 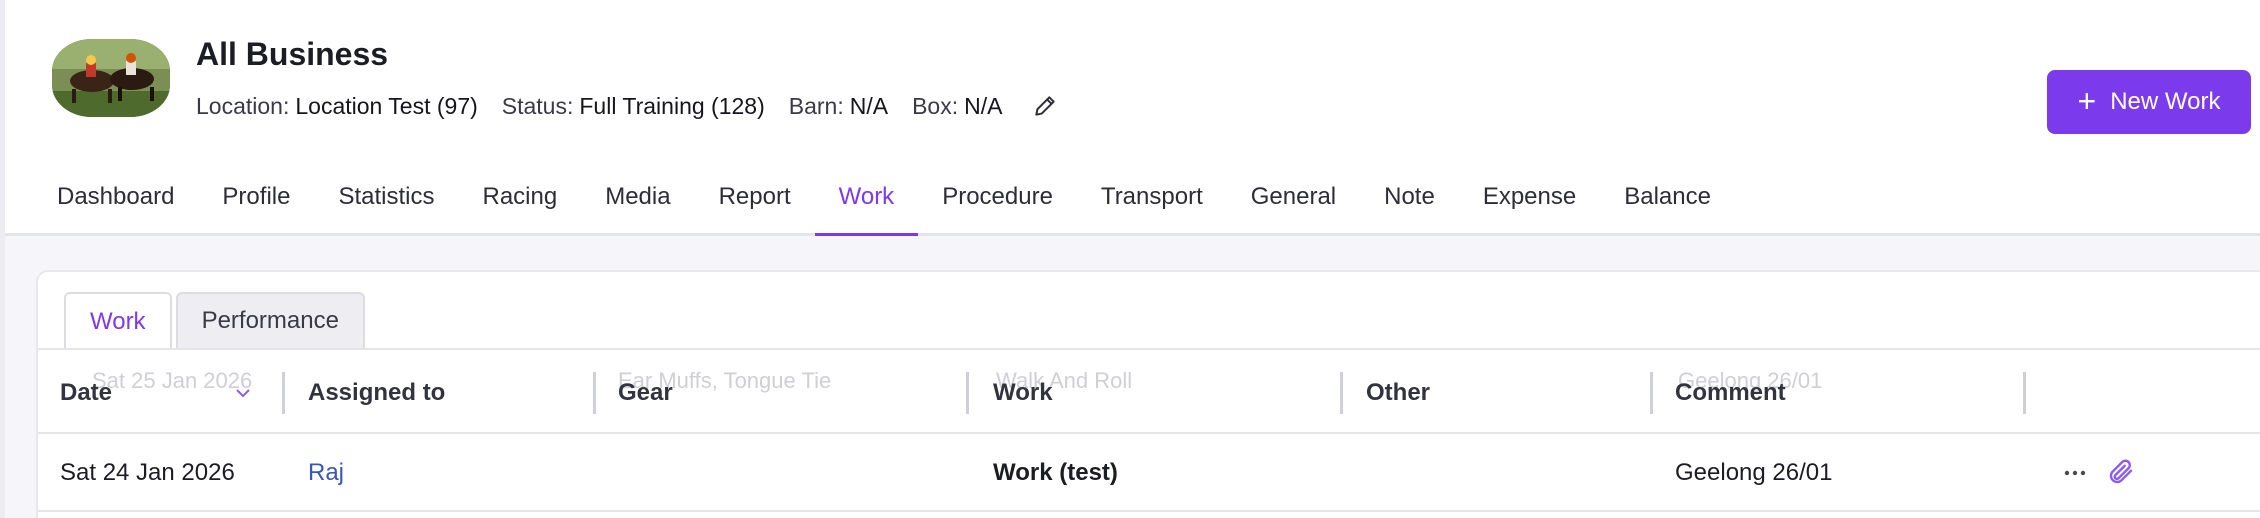 What do you see at coordinates (935, 105) in the screenshot?
I see `box-key: Box:` at bounding box center [935, 105].